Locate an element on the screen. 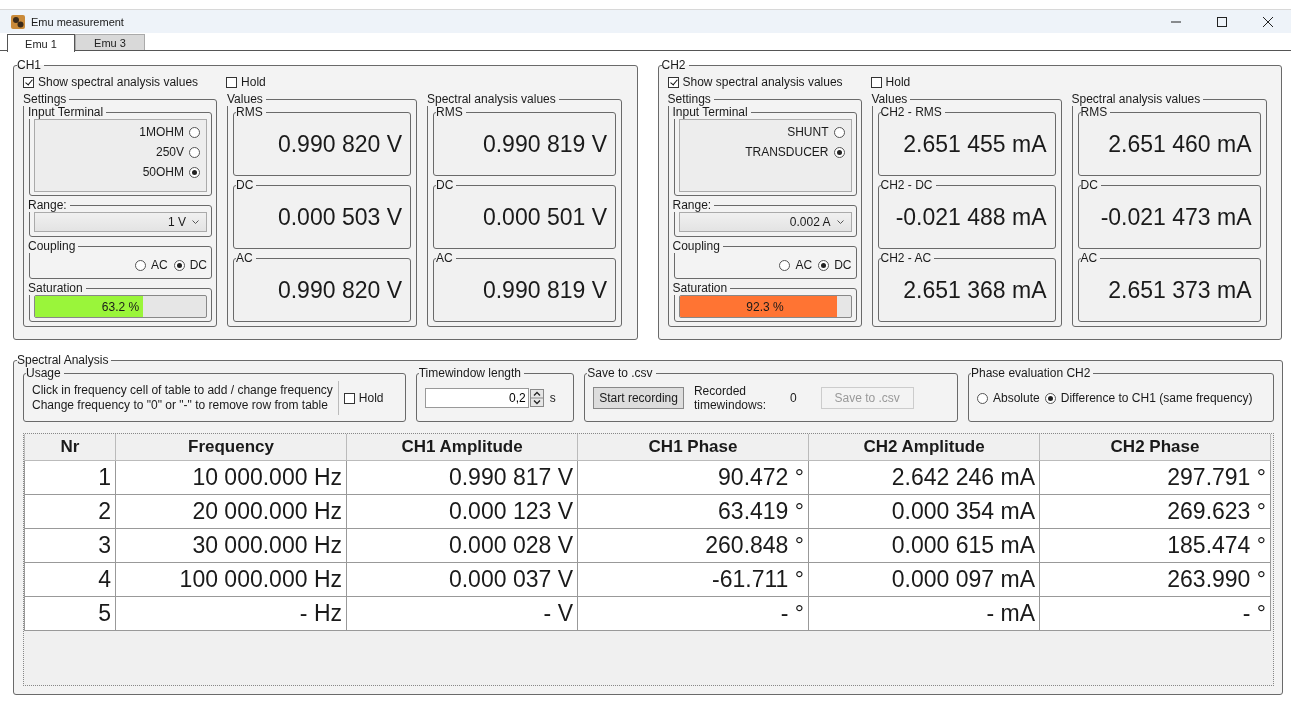 This screenshot has height=705, width=1291. column-header: CH1 Phase is located at coordinates (693, 447).